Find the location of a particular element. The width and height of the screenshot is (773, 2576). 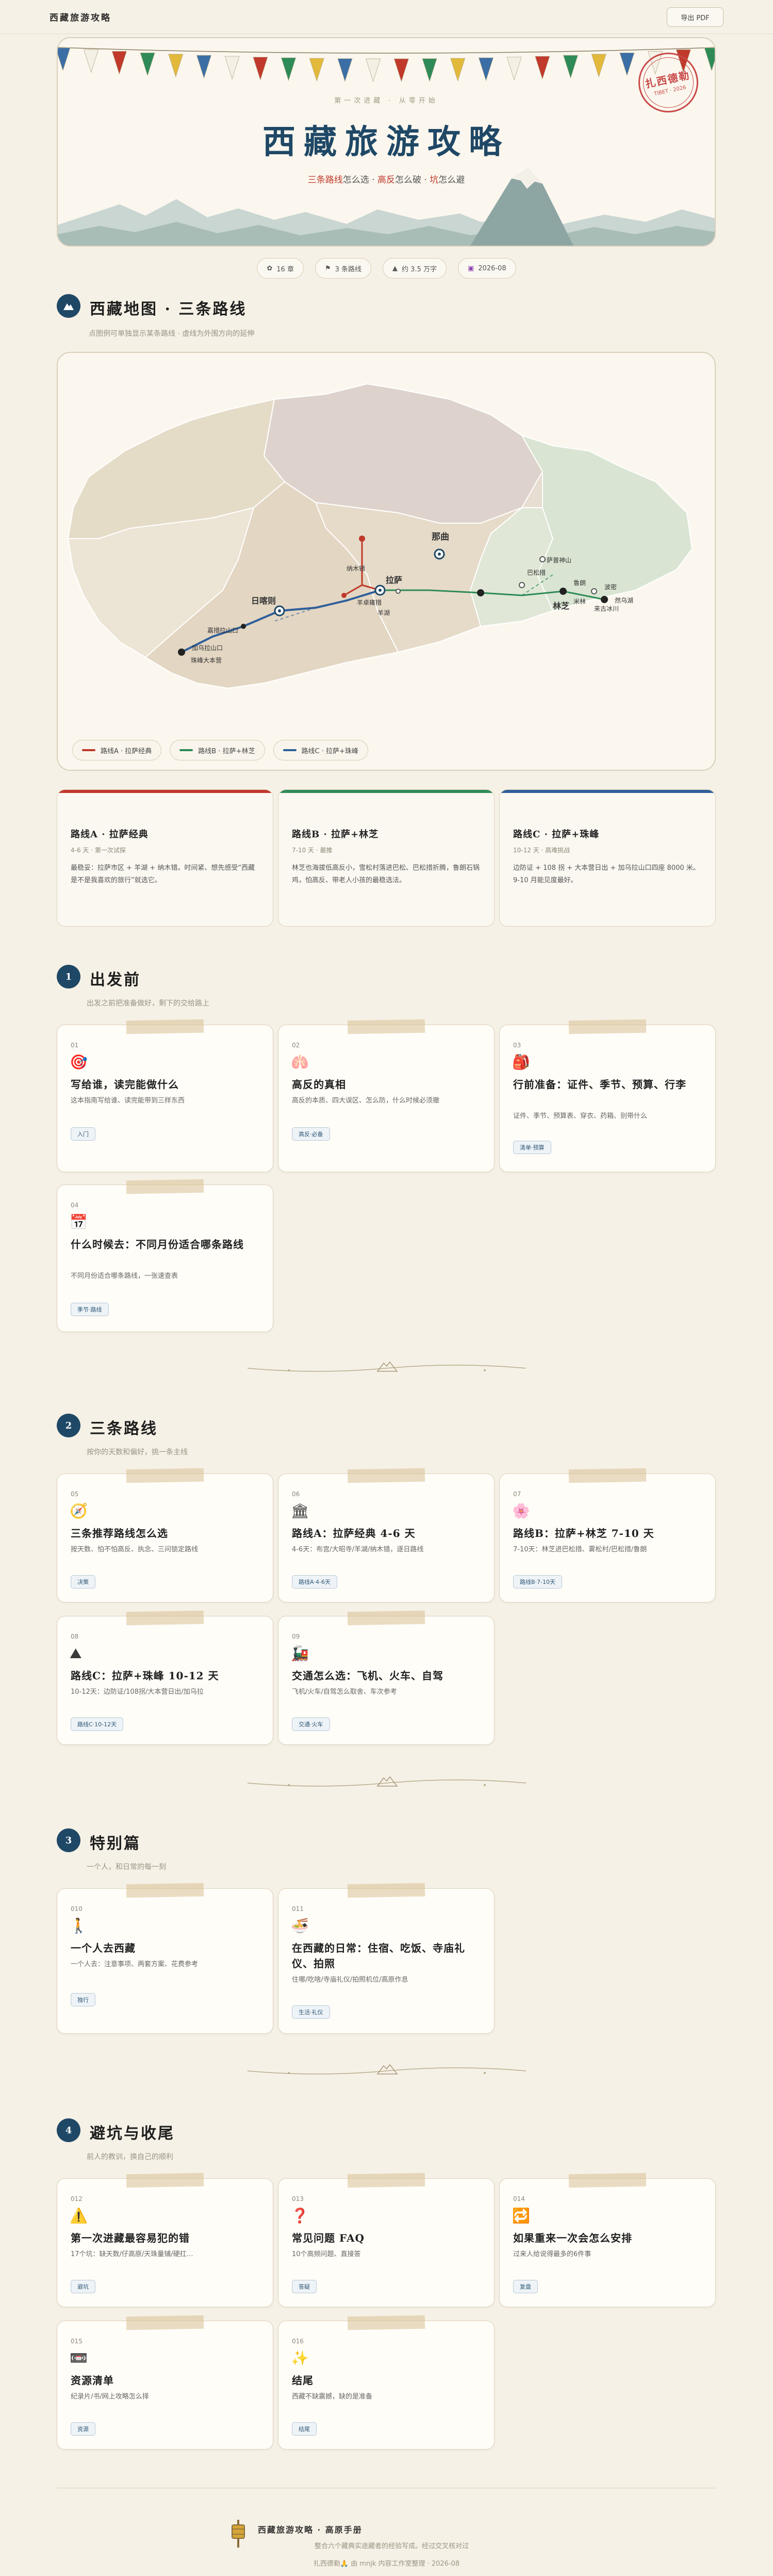

chapter-title: 常见问题 FAQ is located at coordinates (329, 2238).